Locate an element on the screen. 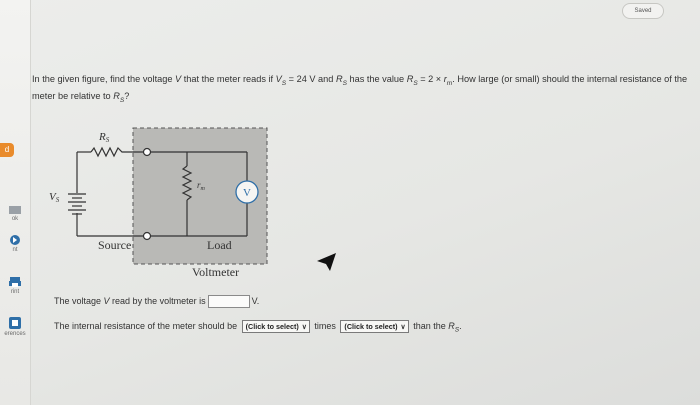 The width and height of the screenshot is (700, 405). saved-status-badge: Saved is located at coordinates (643, 11).